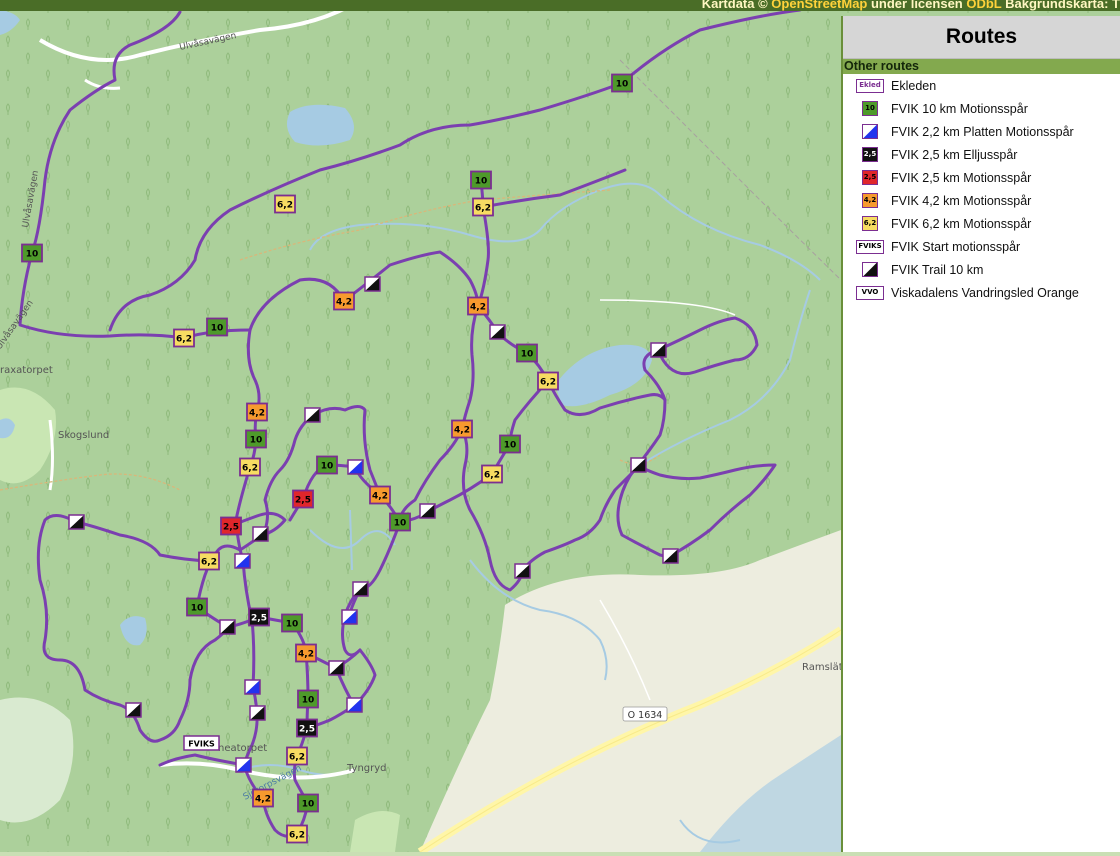  What do you see at coordinates (981, 223) in the screenshot?
I see `route-item: 6,2 FVIK 6,2 km Motionsspår` at bounding box center [981, 223].